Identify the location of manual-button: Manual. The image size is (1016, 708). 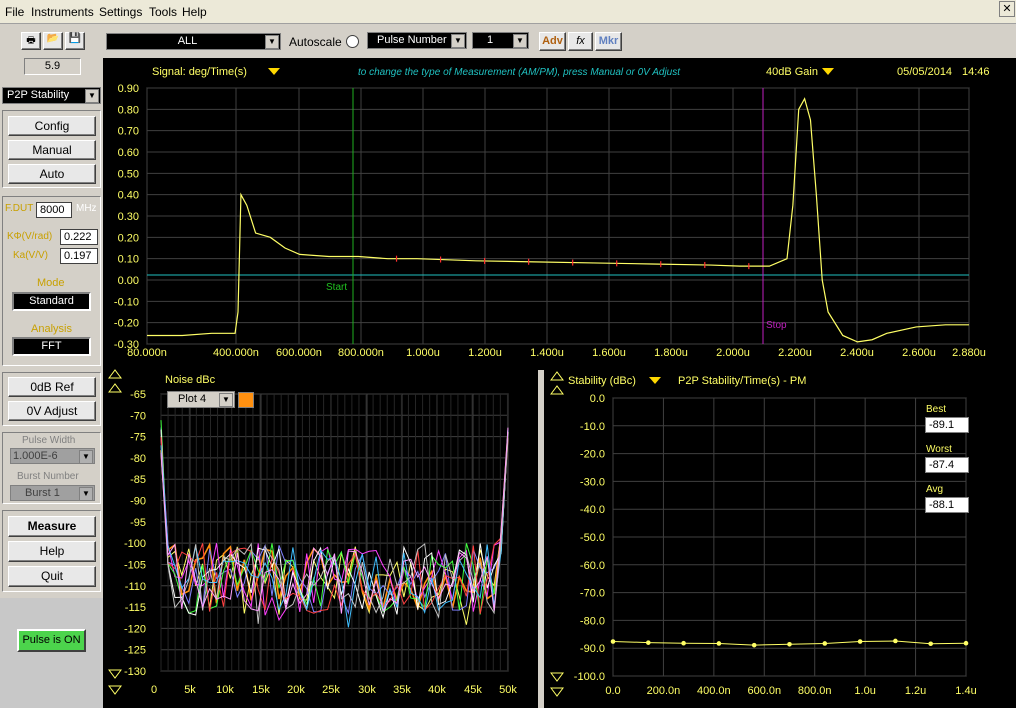
(52, 150).